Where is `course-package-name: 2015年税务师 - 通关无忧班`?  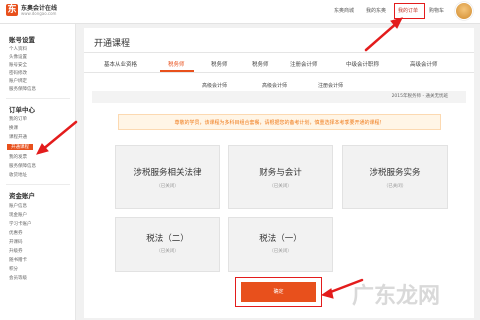 course-package-name: 2015年税务师 - 通关无忧班 is located at coordinates (419, 96).